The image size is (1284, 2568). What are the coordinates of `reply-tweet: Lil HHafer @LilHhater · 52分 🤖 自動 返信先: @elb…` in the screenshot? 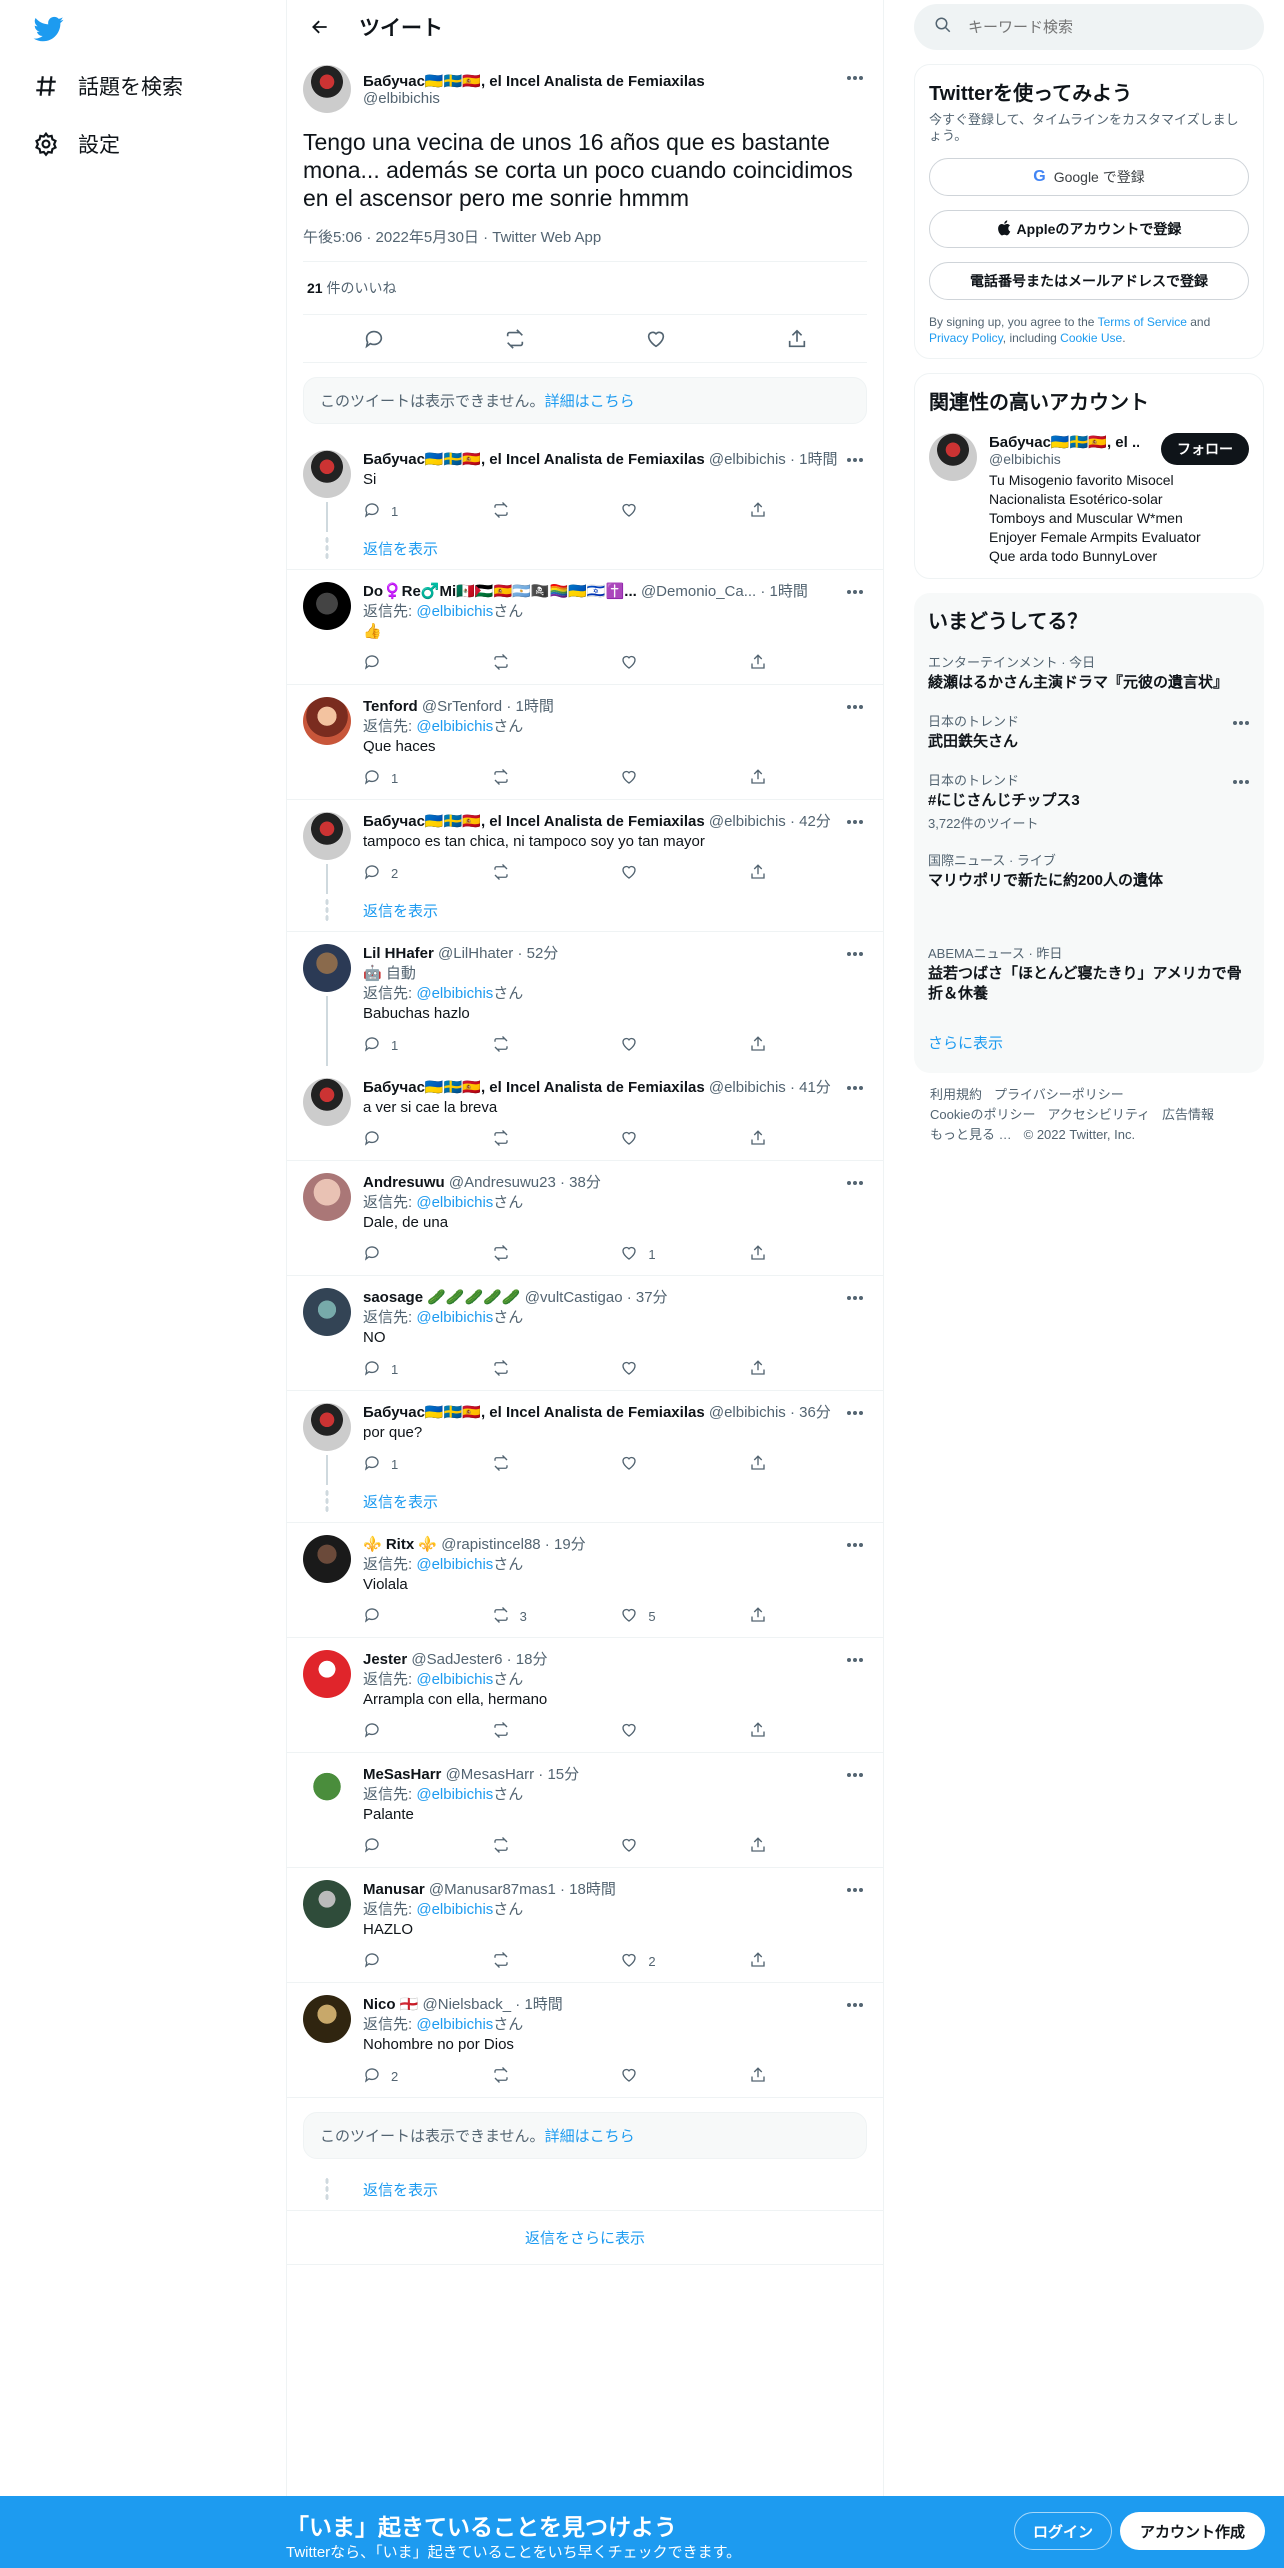 It's located at (585, 999).